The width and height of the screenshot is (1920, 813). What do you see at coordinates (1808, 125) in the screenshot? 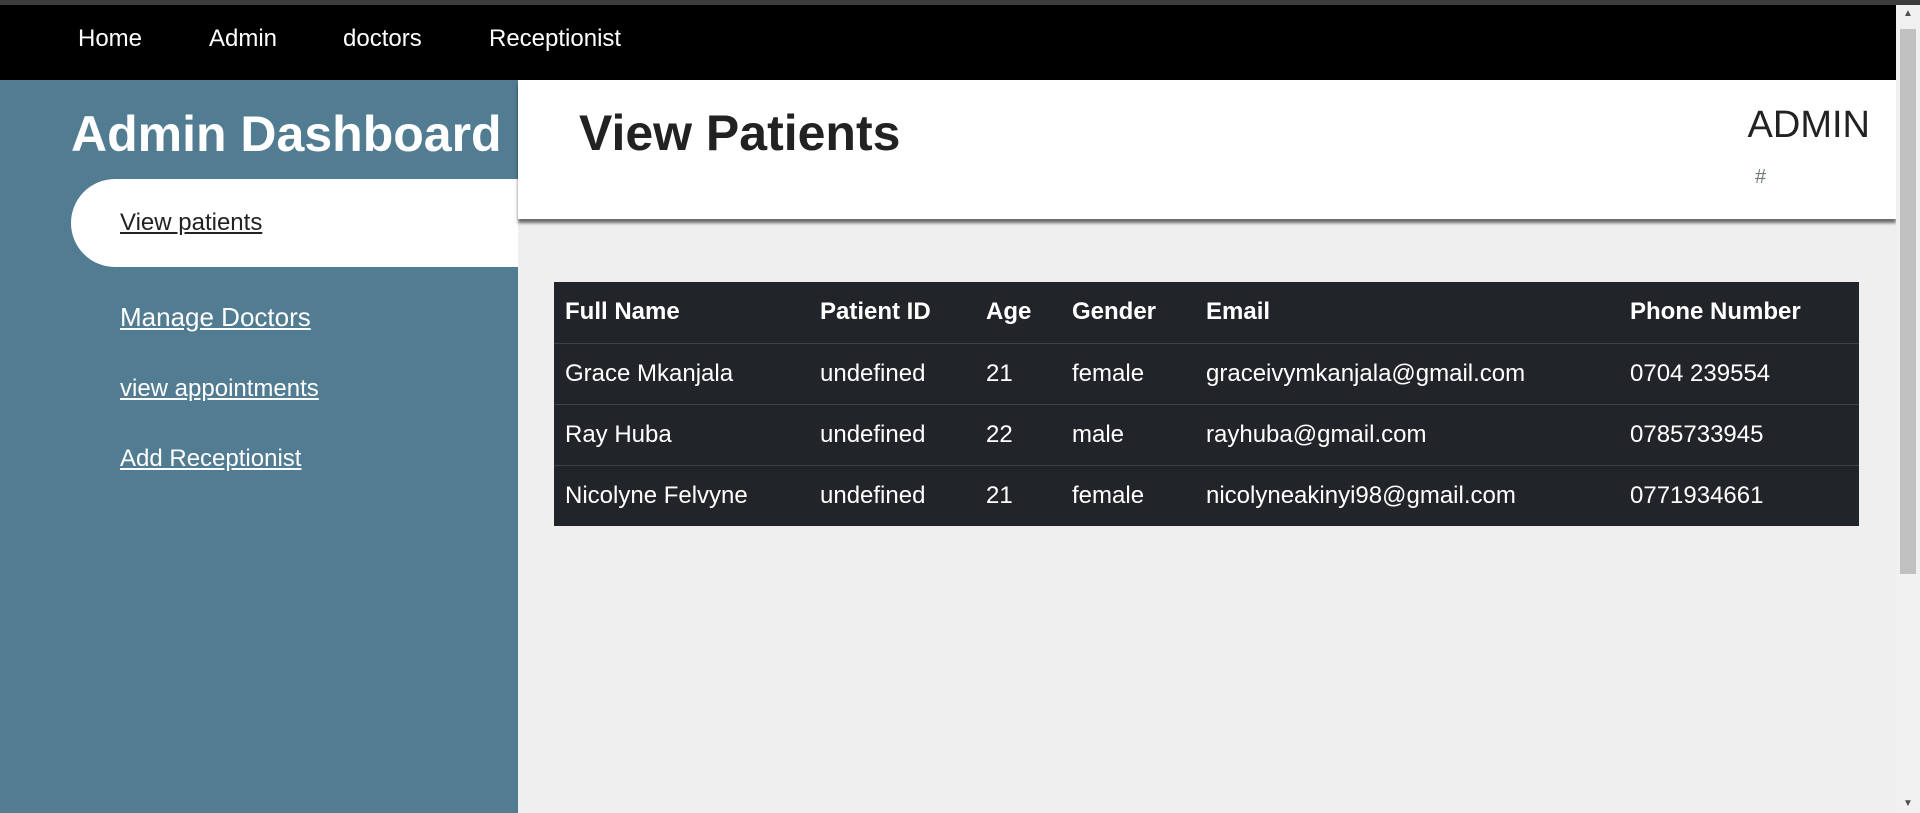
I see `user-role-label: ADMIN` at bounding box center [1808, 125].